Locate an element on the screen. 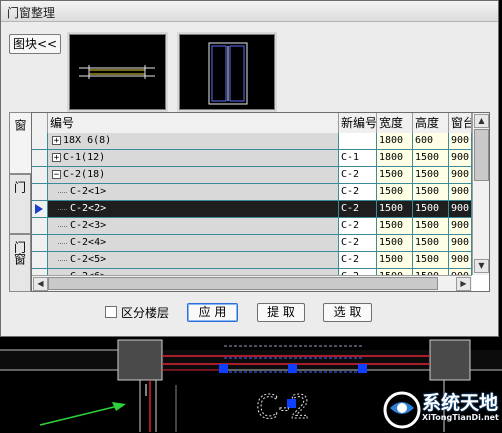  column-right is located at coordinates (450, 360).